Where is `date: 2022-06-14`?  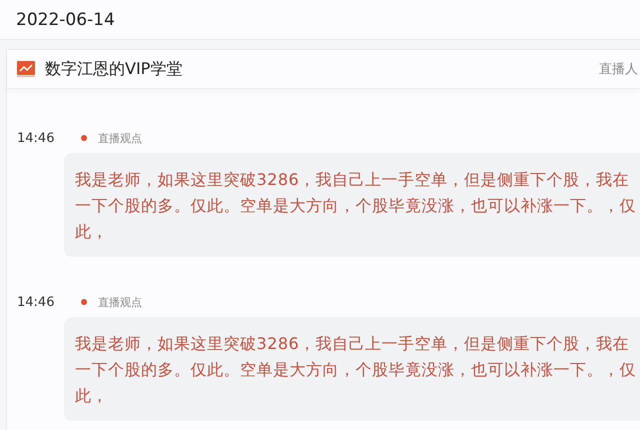
date: 2022-06-14 is located at coordinates (65, 20).